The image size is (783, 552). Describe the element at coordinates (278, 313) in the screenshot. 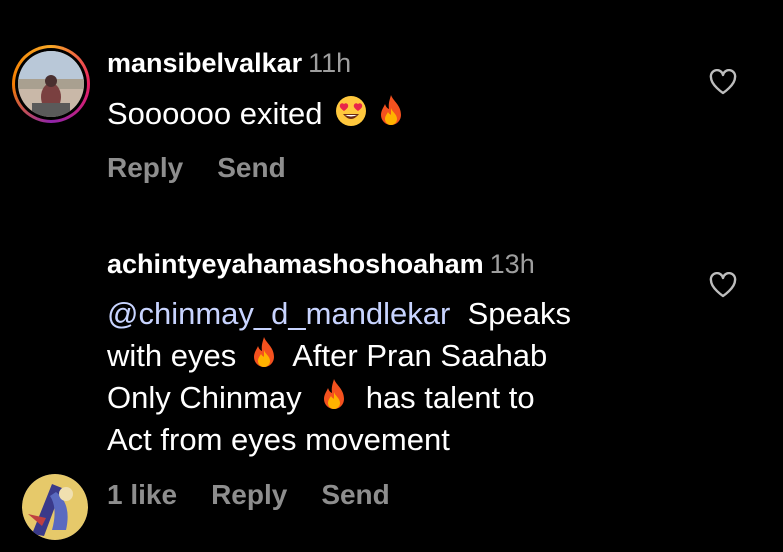

I see `mention-link: @chinmay_d_mandlekar` at that location.